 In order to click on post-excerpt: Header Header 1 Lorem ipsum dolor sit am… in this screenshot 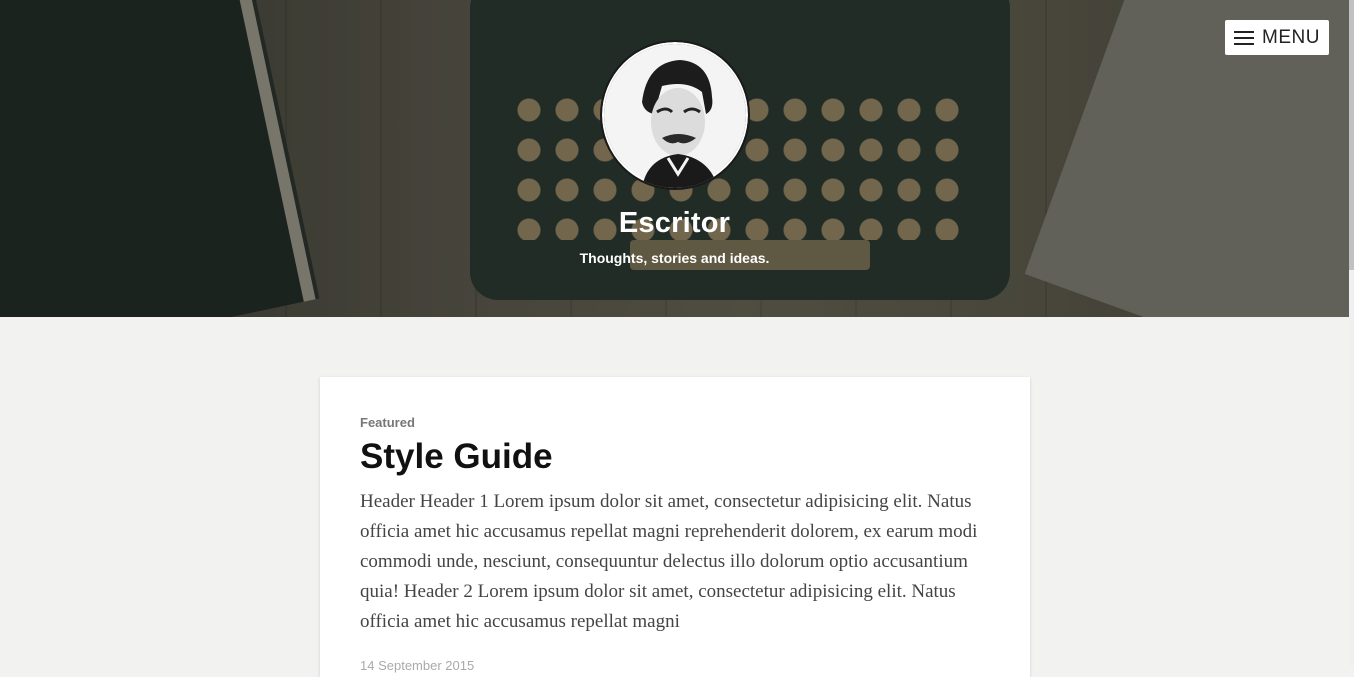, I will do `click(669, 561)`.